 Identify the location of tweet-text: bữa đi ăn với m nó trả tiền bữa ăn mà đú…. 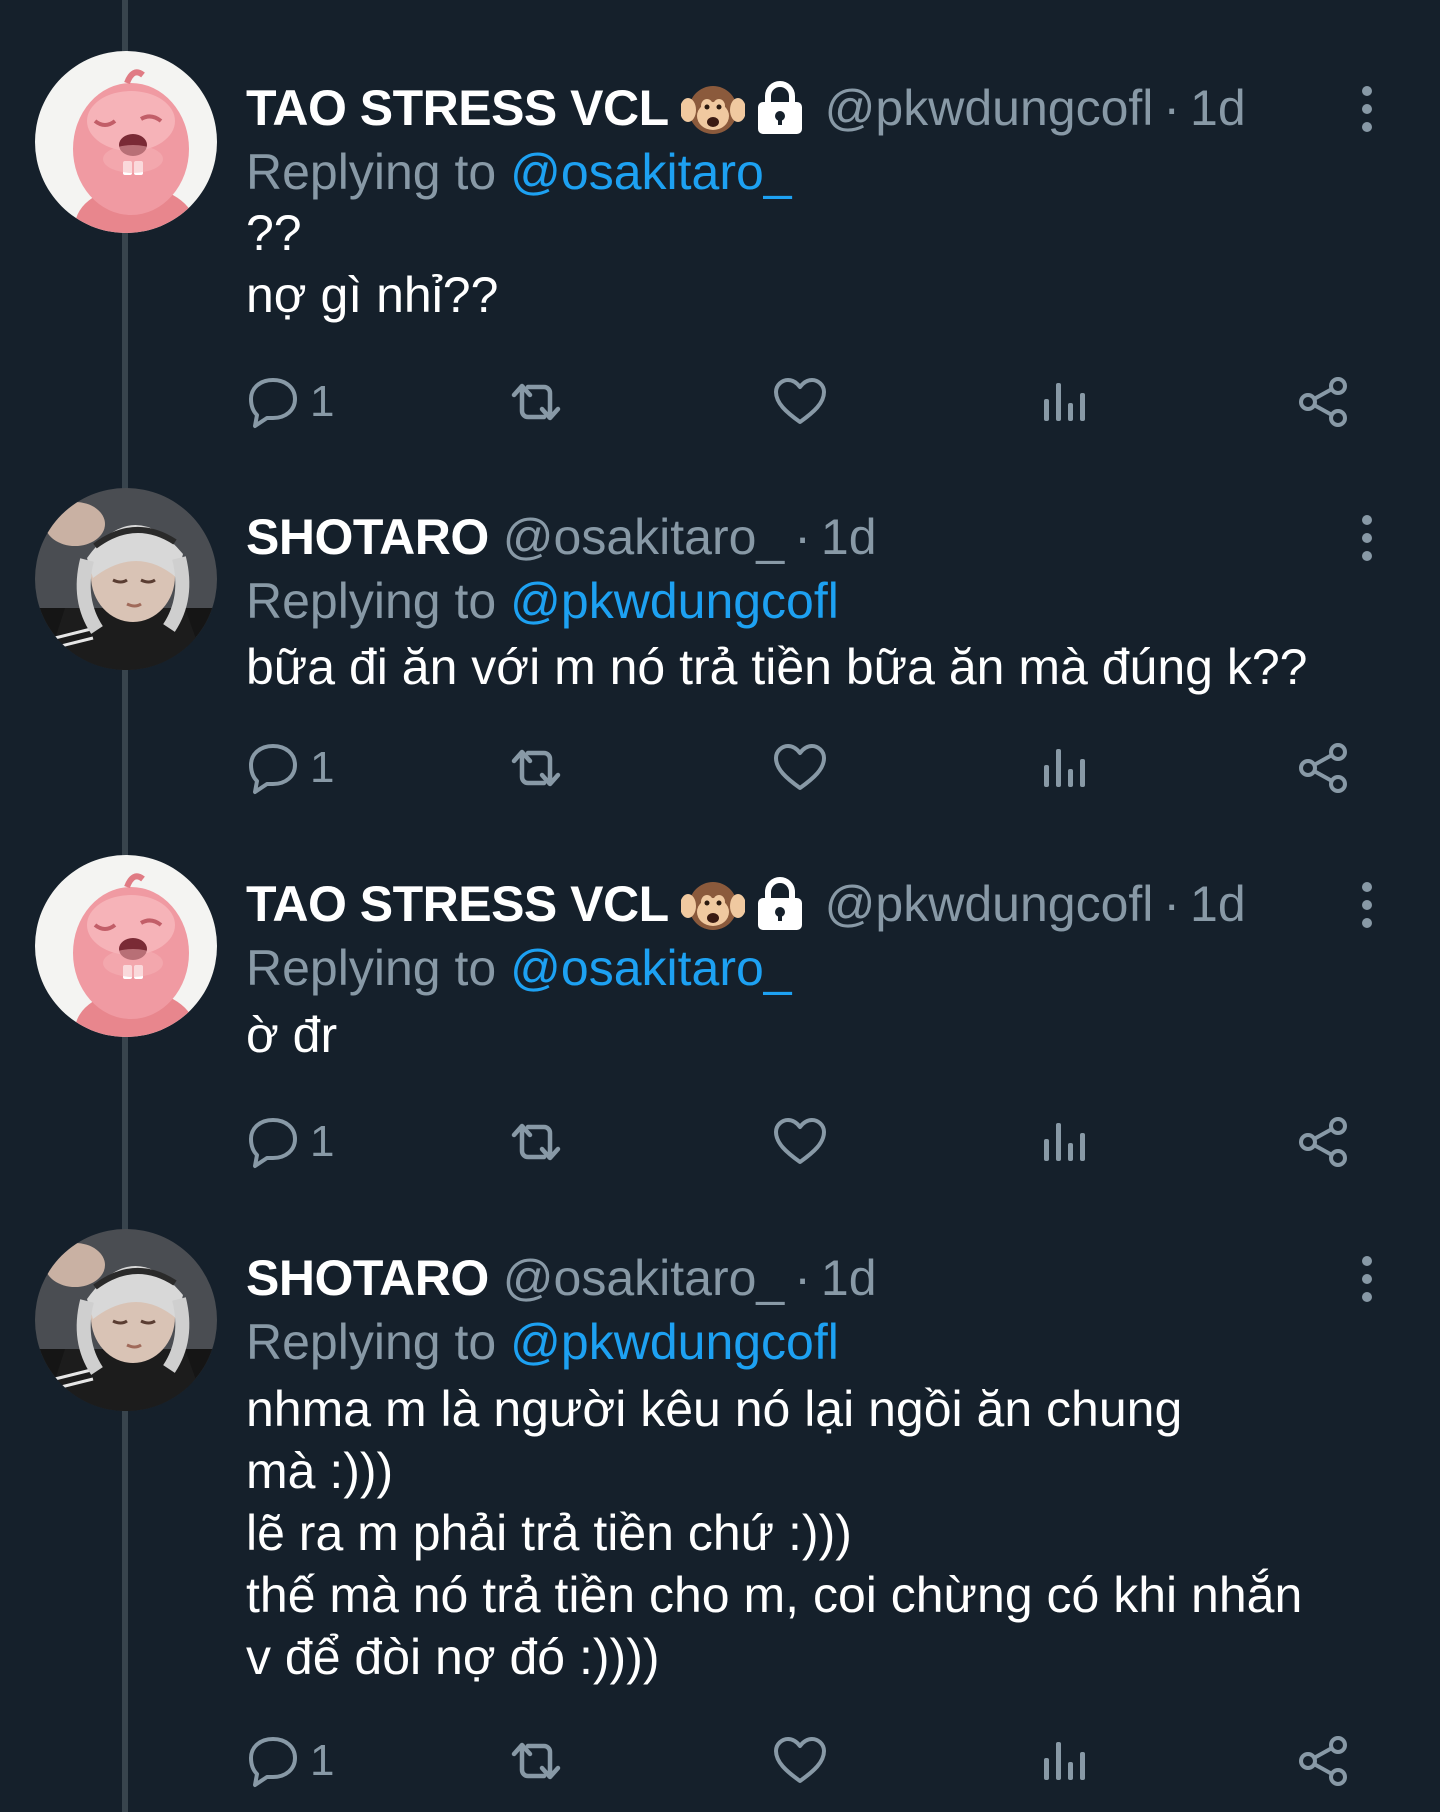
(777, 667).